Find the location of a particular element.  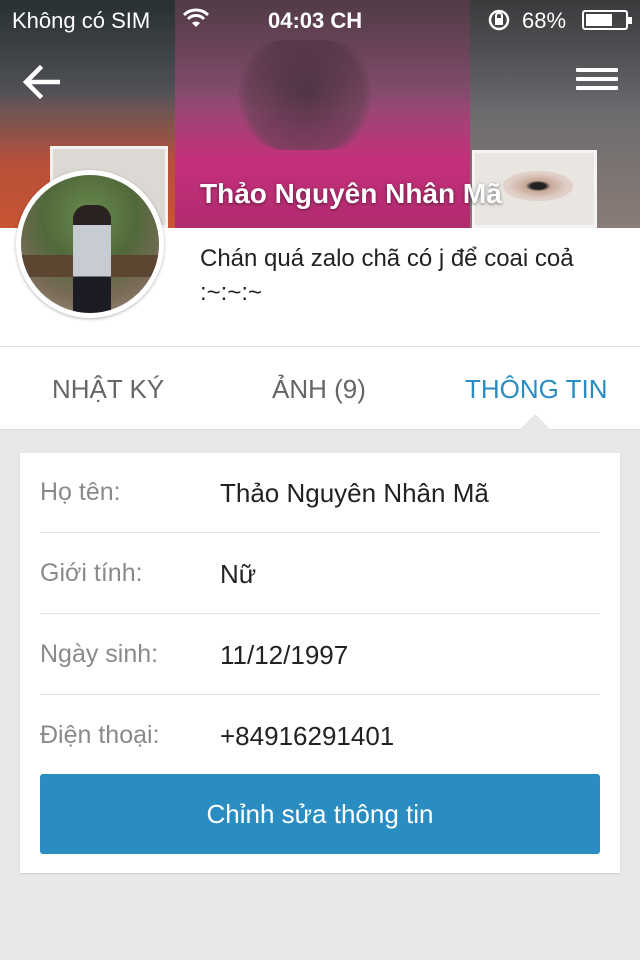

profile-name: Thảo Nguyên Nhân Mã is located at coordinates (351, 193).